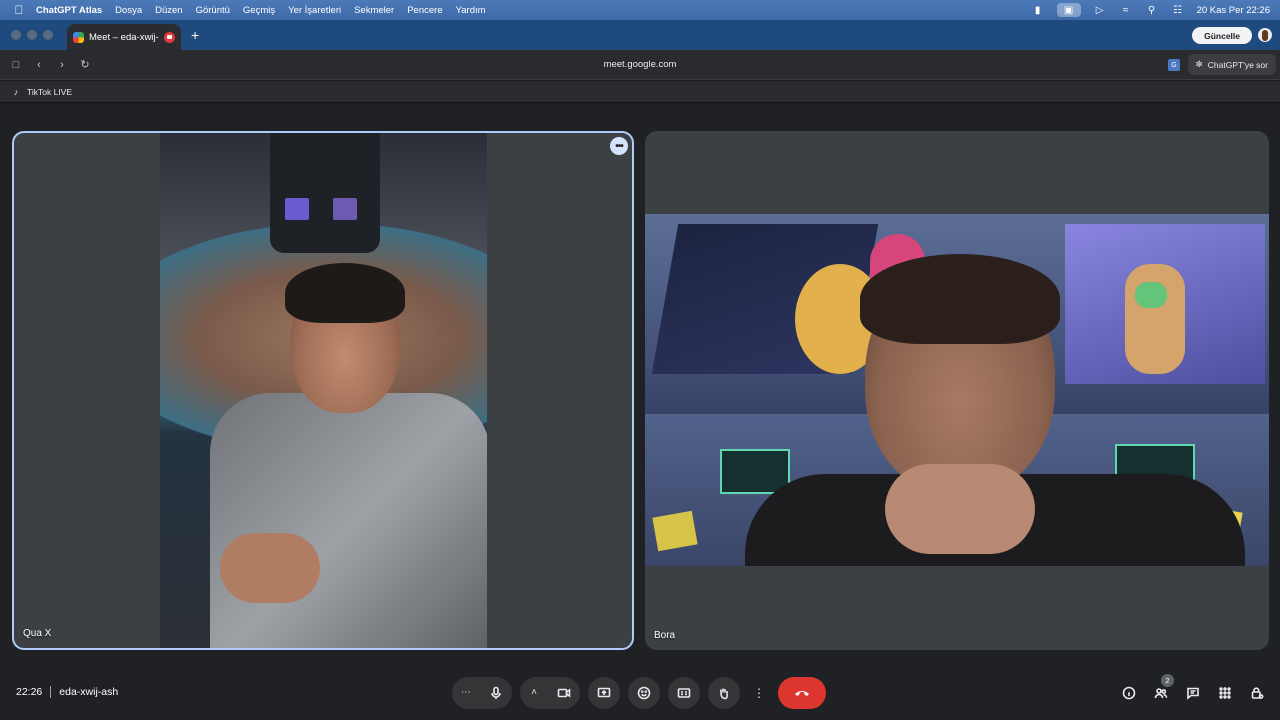 The width and height of the screenshot is (1280, 720). What do you see at coordinates (374, 10) in the screenshot?
I see `menu-sekmeler: Sekmeler` at bounding box center [374, 10].